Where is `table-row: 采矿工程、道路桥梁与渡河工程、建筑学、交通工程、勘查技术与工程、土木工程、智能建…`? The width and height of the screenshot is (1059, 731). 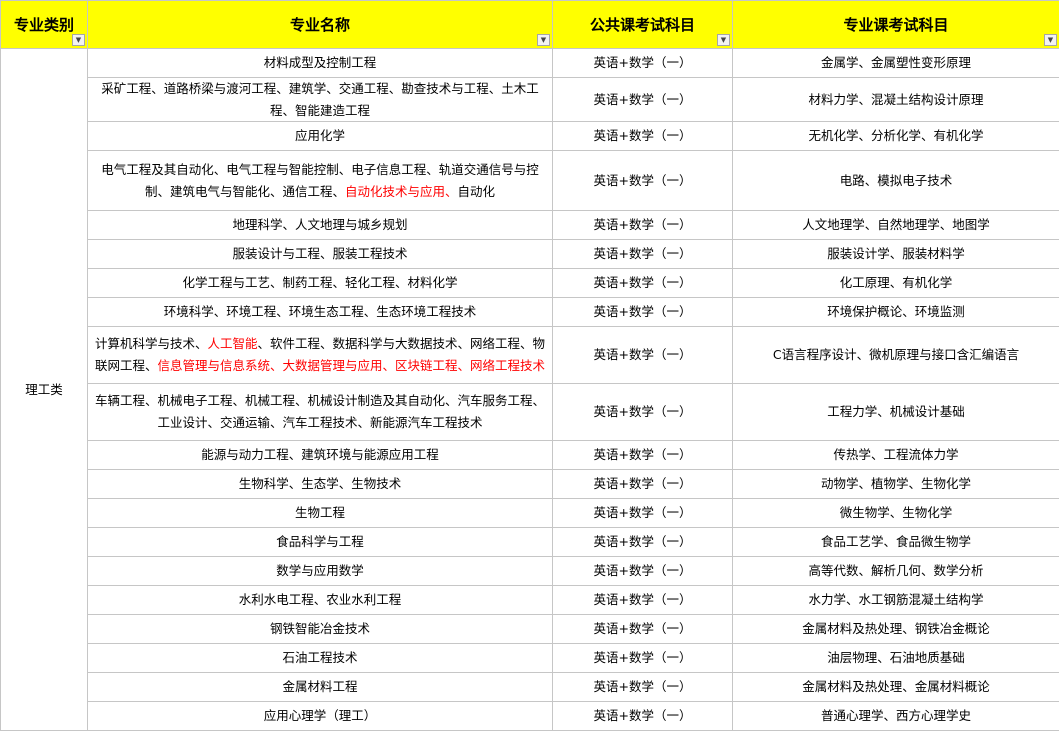
table-row: 采矿工程、道路桥梁与渡河工程、建筑学、交通工程、勘查技术与工程、土木工程、智能建… is located at coordinates (530, 100).